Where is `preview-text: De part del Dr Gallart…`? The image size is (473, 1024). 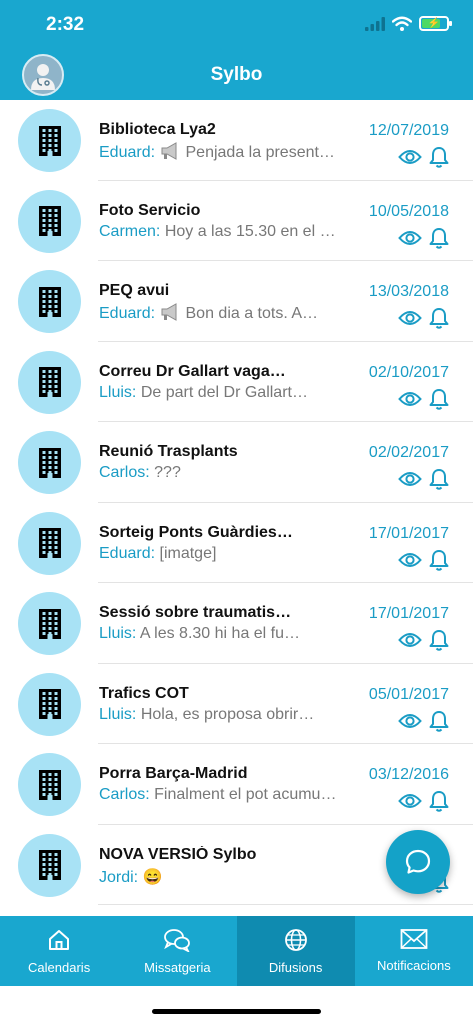 preview-text: De part del Dr Gallart… is located at coordinates (224, 392).